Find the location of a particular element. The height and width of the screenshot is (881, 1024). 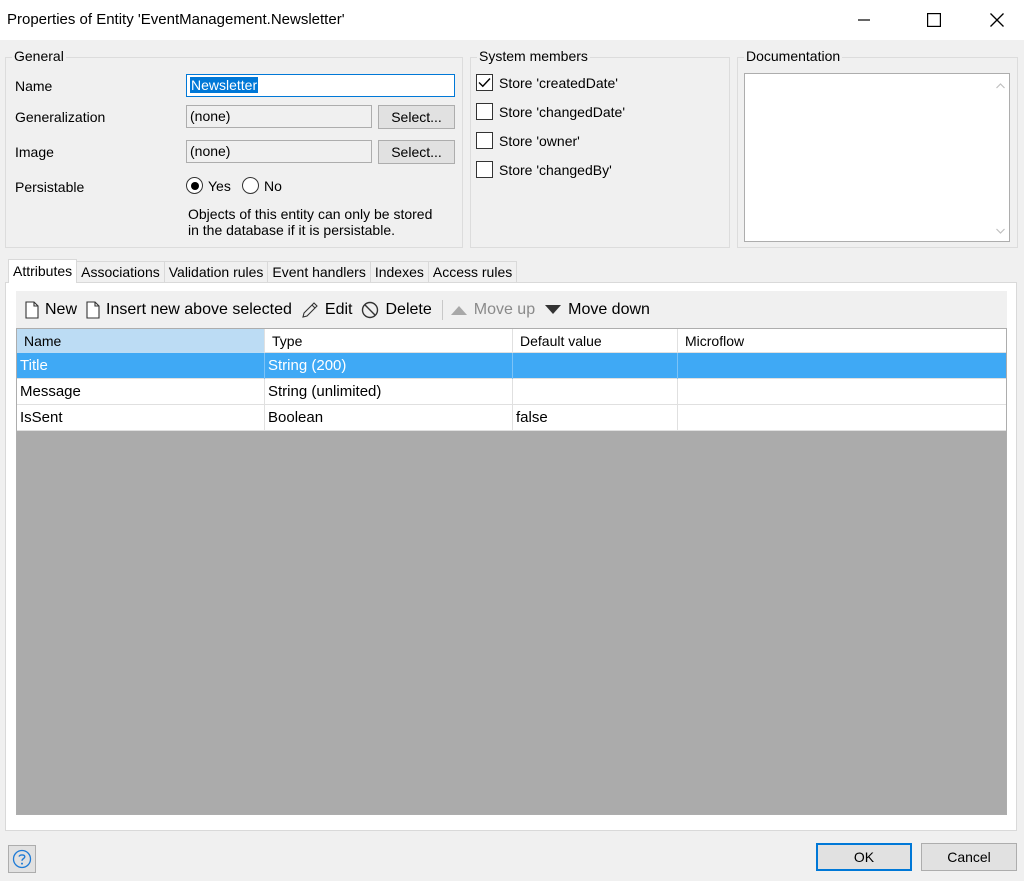

insert-document-icon is located at coordinates (93, 309).